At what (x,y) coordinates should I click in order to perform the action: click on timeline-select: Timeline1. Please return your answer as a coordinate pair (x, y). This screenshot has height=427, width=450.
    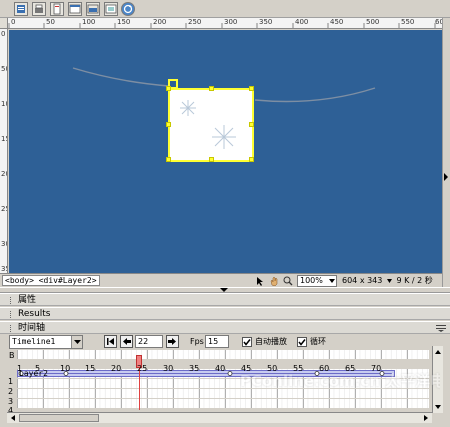
    Looking at the image, I should click on (46, 342).